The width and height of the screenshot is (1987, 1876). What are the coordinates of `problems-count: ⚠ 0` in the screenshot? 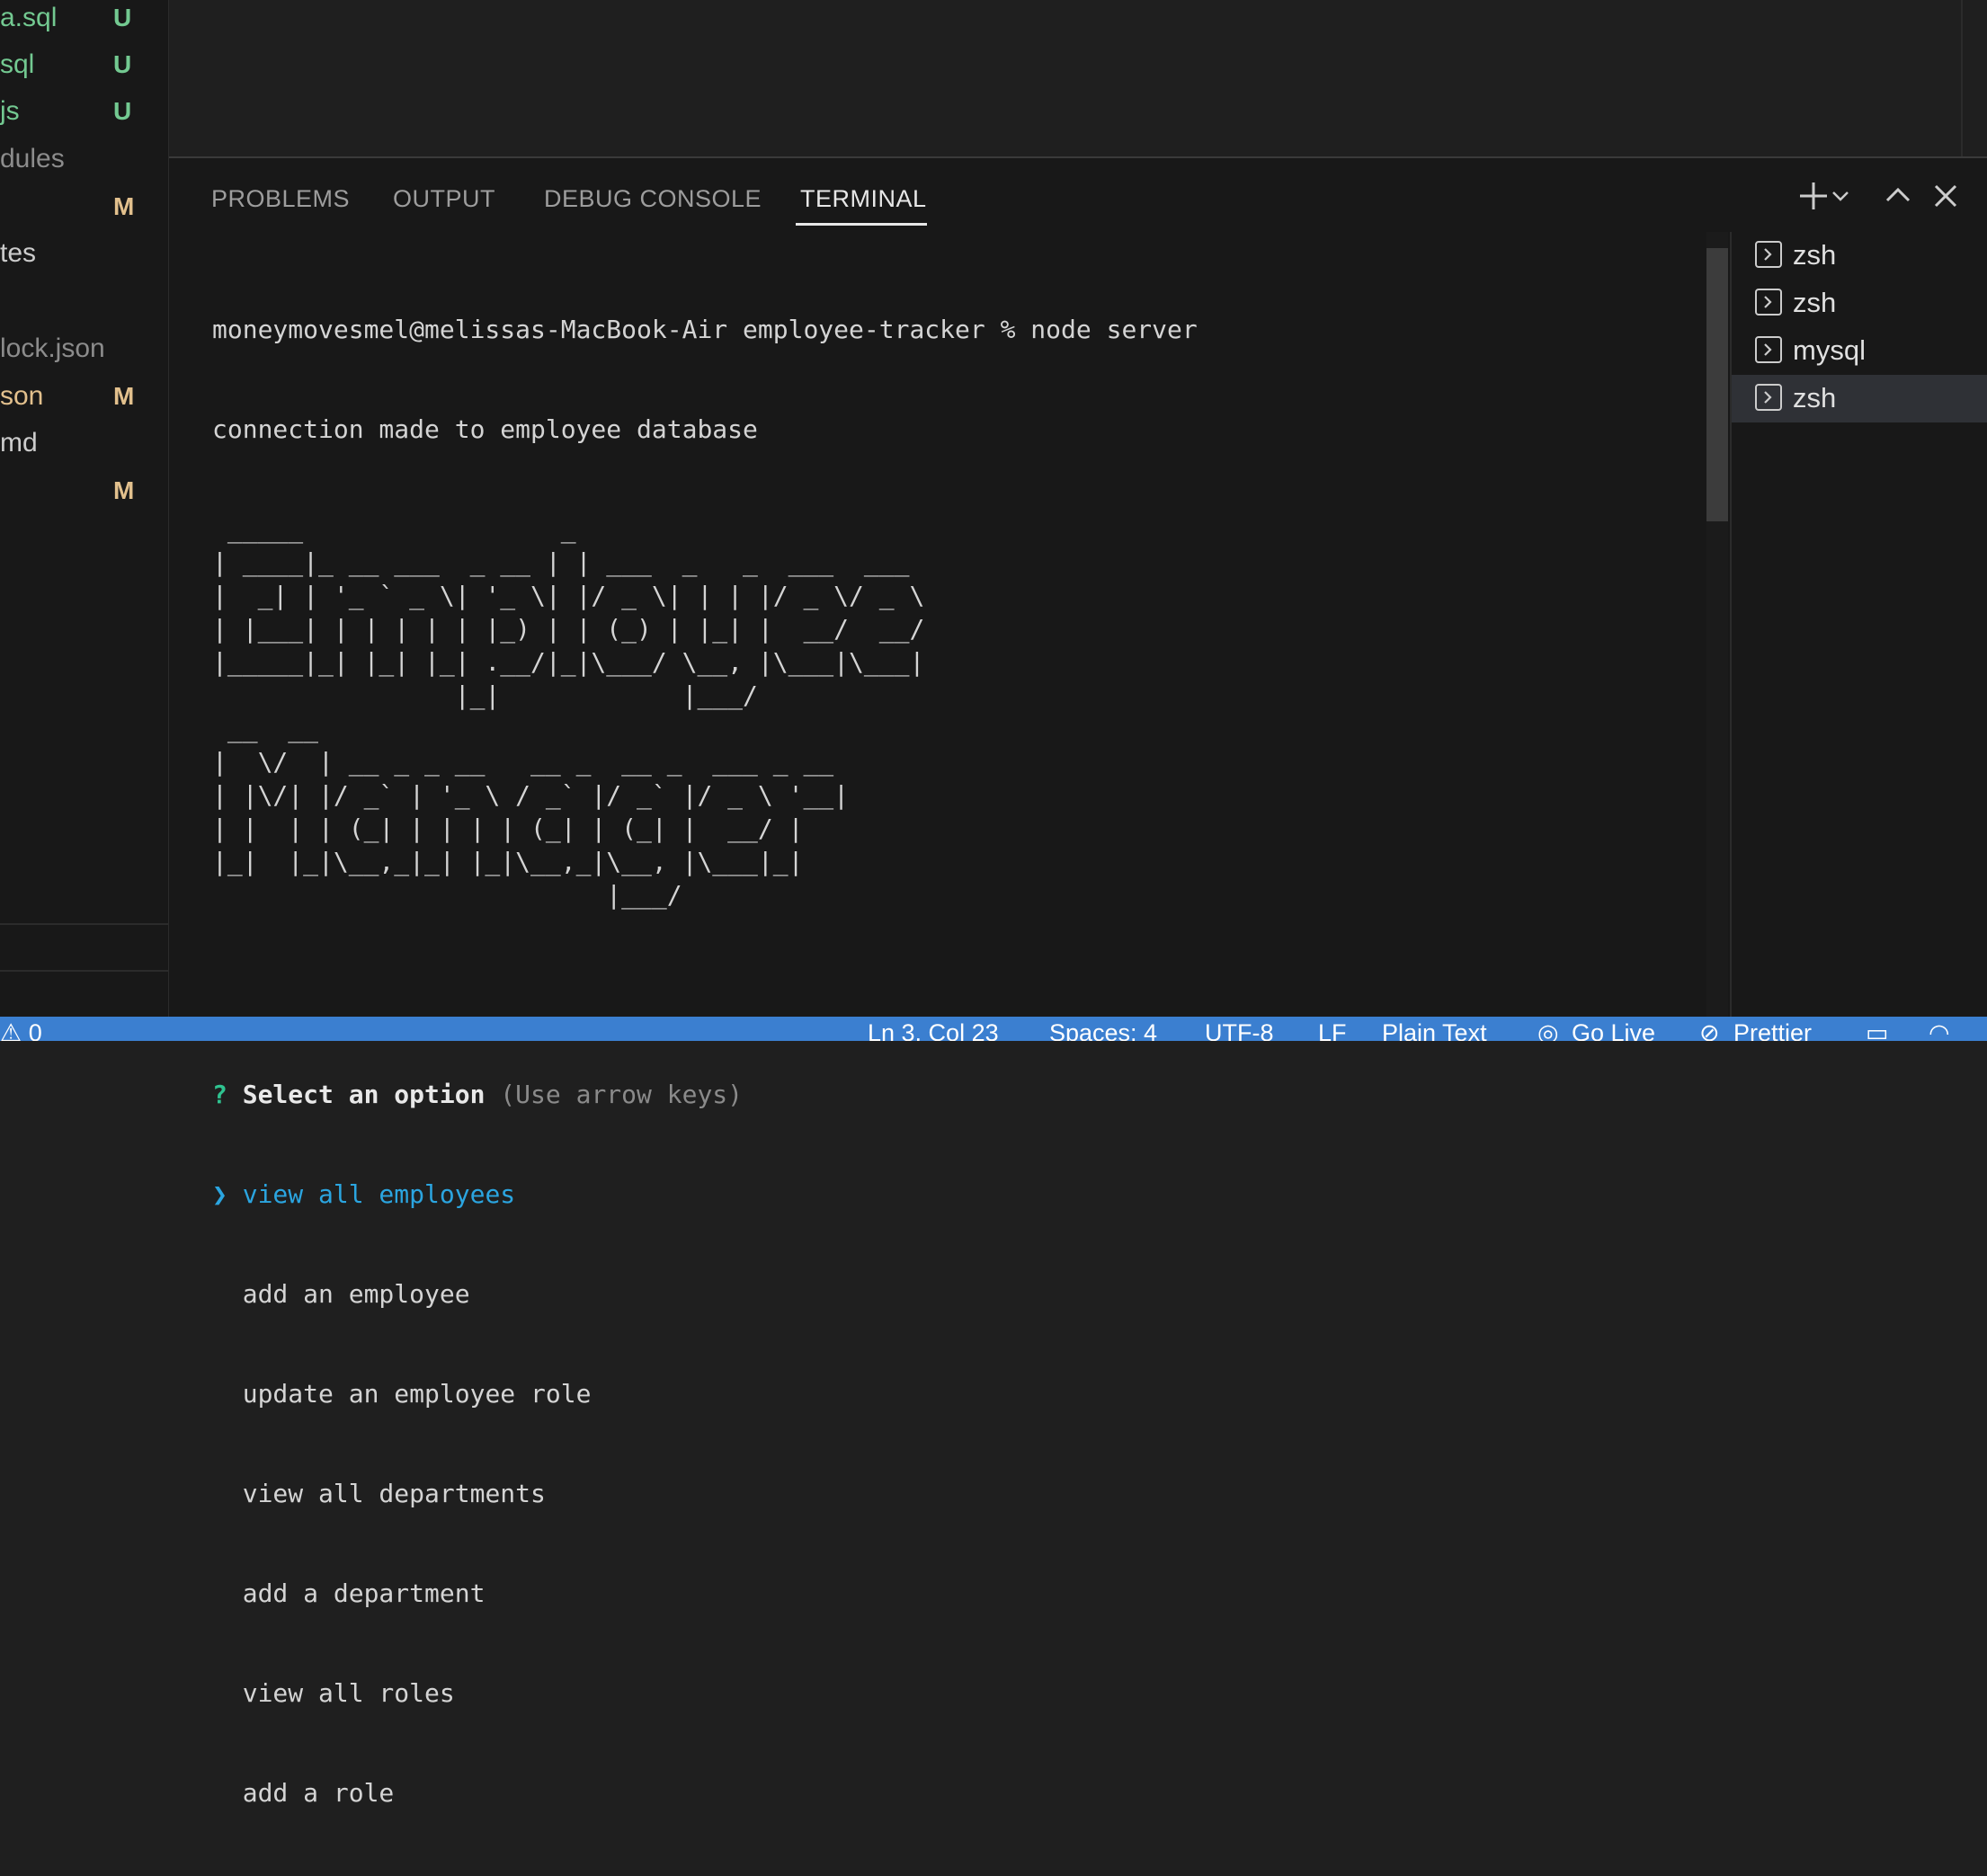 It's located at (21, 1030).